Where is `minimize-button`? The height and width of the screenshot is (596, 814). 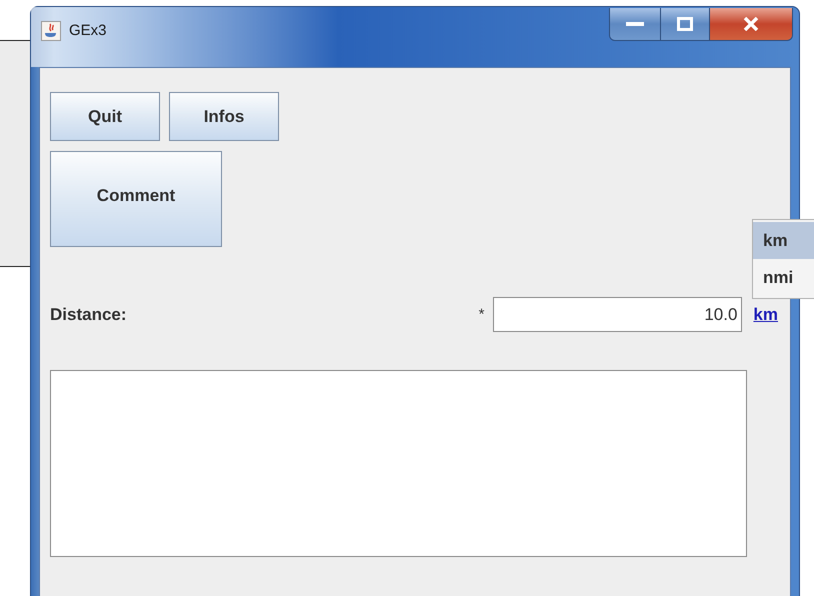
minimize-button is located at coordinates (635, 24).